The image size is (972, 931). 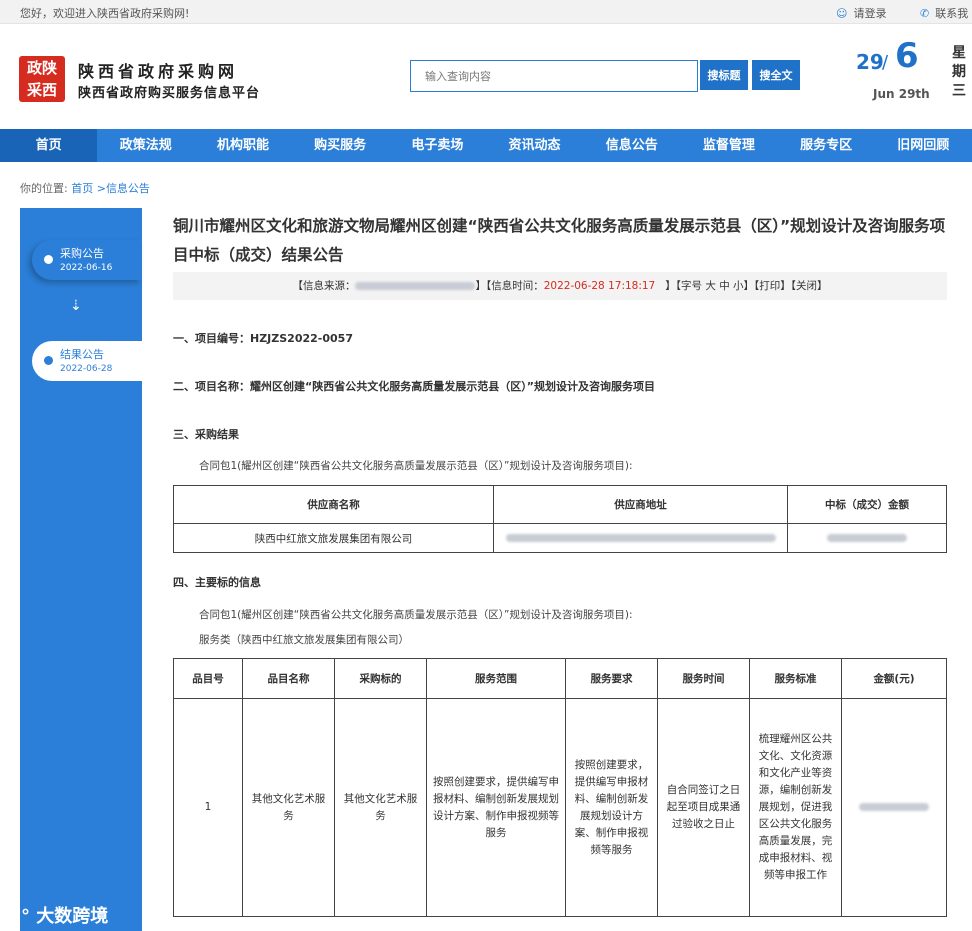 I want to click on info-tools: 】【字号 大 中 小】【打印】【关闭】, so click(x=746, y=286).